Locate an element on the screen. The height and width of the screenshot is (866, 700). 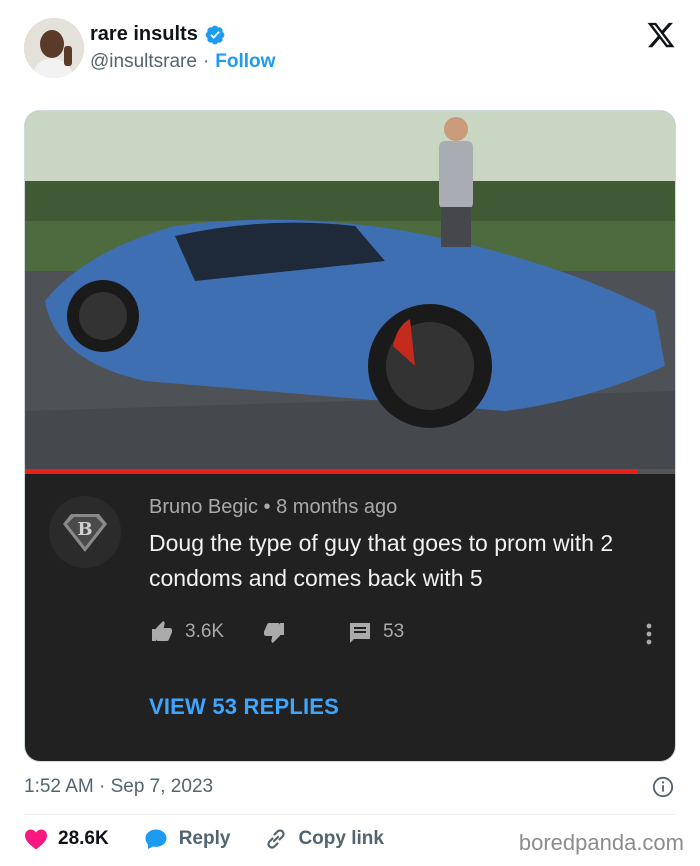
like-count: 28.6K is located at coordinates (83, 838).